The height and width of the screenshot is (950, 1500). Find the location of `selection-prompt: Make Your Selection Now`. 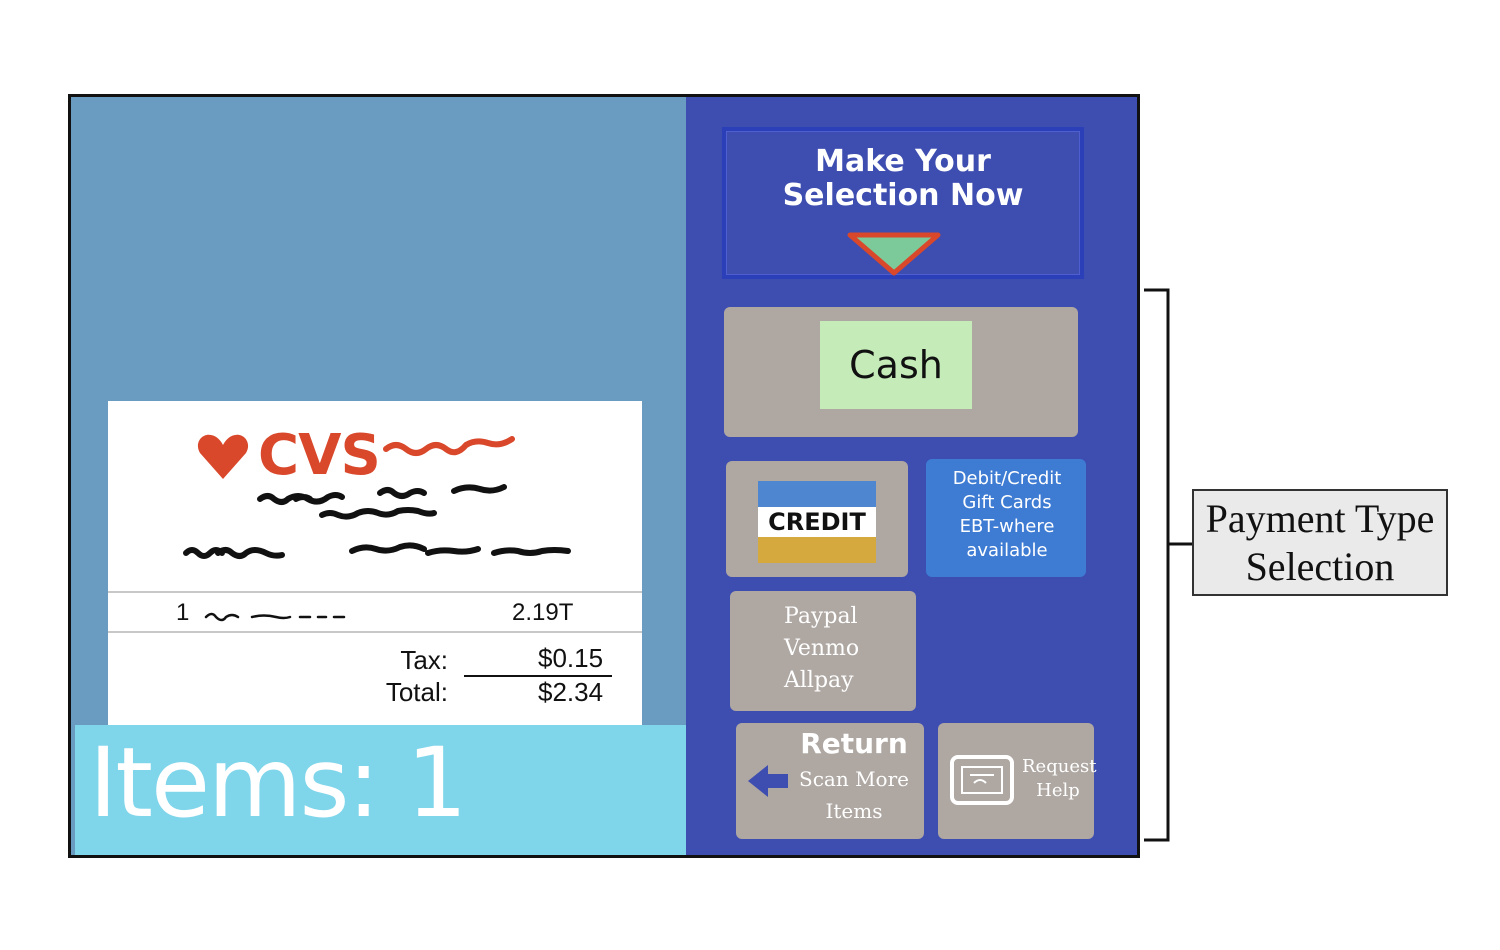

selection-prompt: Make Your Selection Now is located at coordinates (903, 203).